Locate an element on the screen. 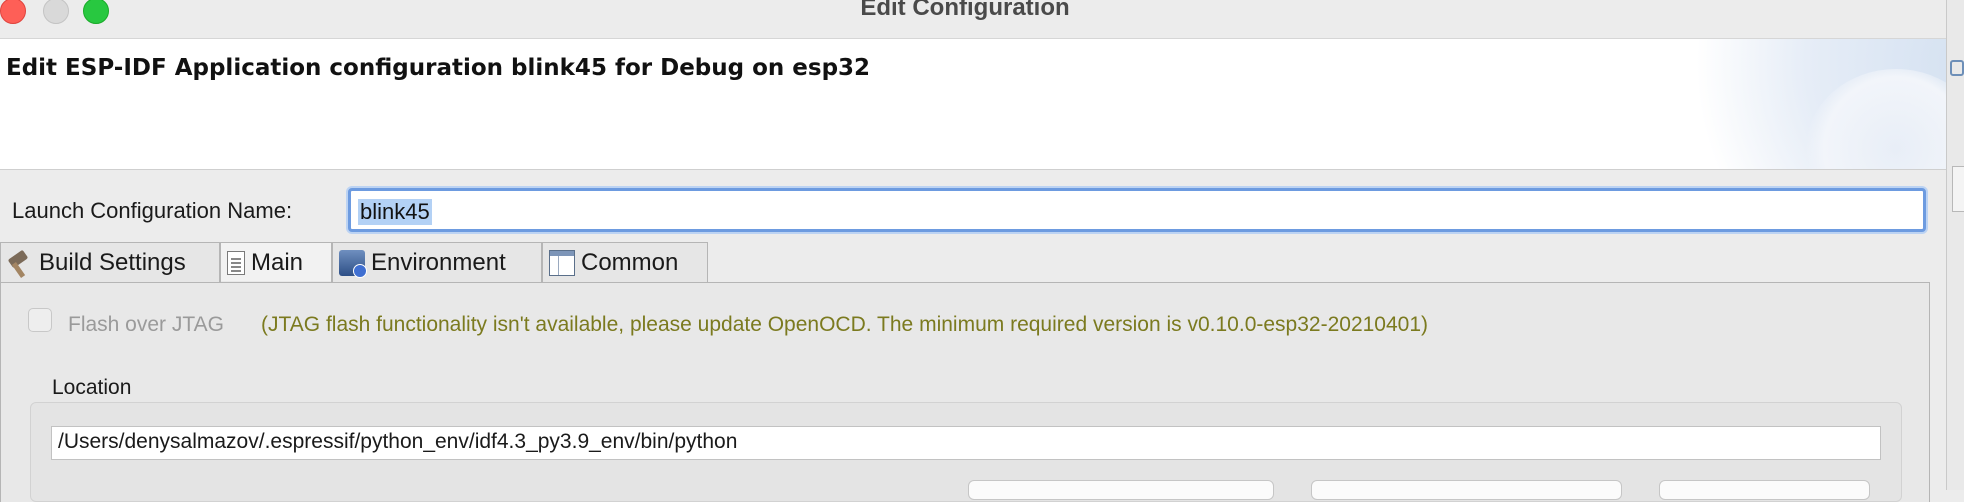 The height and width of the screenshot is (502, 1964). tab-main: Main is located at coordinates (276, 262).